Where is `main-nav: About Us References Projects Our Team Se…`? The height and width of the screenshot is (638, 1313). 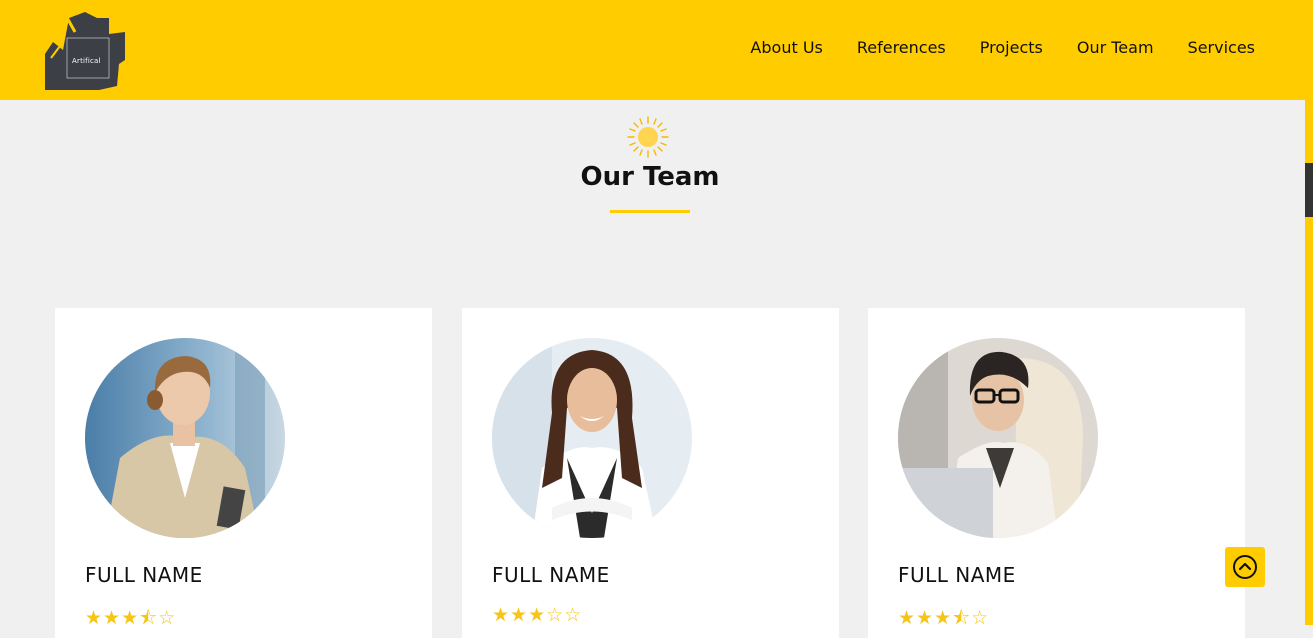 main-nav: About Us References Projects Our Team Se… is located at coordinates (1002, 47).